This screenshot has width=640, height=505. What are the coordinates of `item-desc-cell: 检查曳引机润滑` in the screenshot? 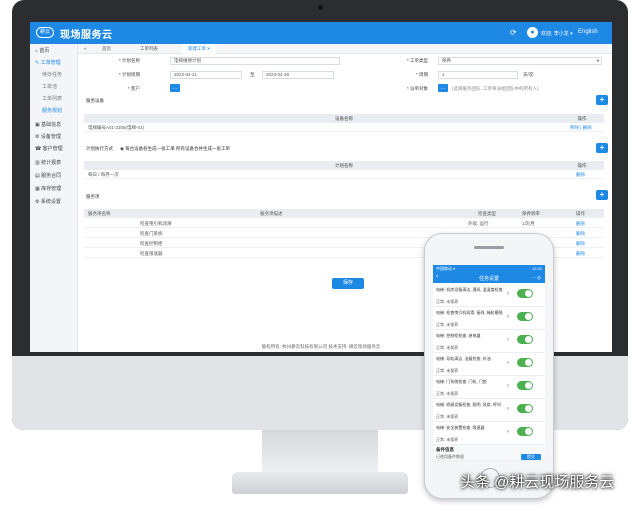 It's located at (156, 223).